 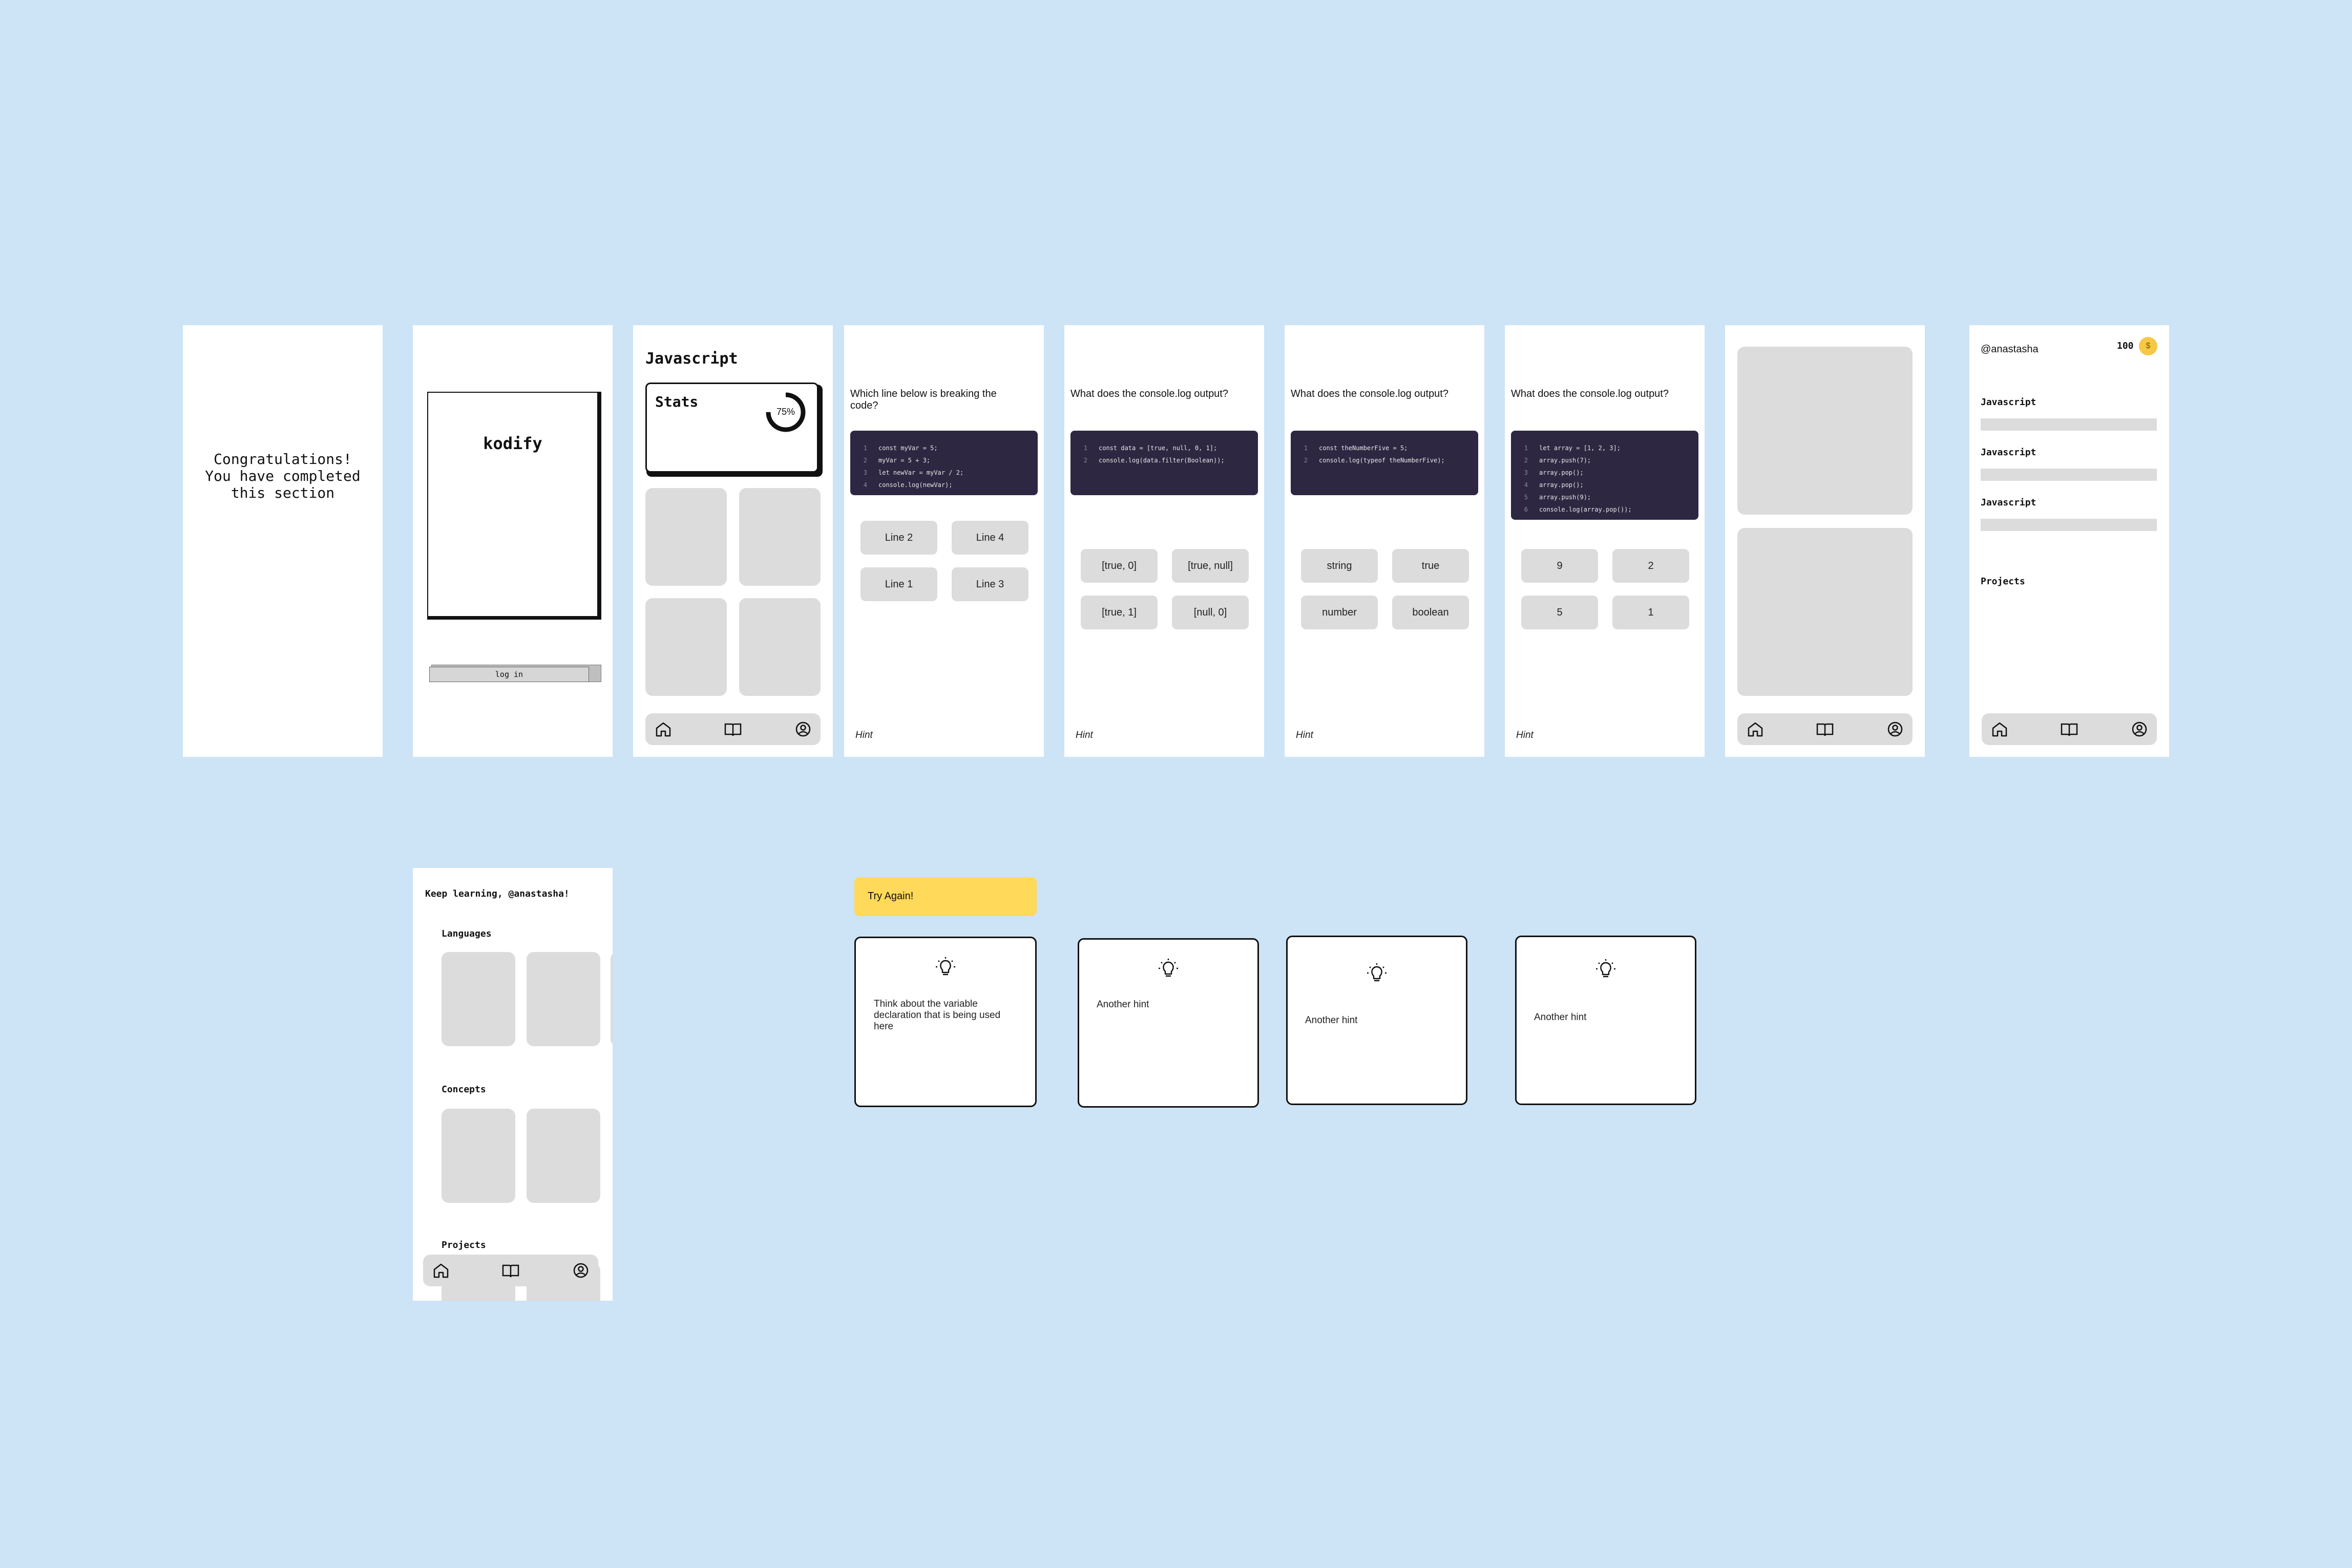 I want to click on coin-count: 100, so click(x=2125, y=346).